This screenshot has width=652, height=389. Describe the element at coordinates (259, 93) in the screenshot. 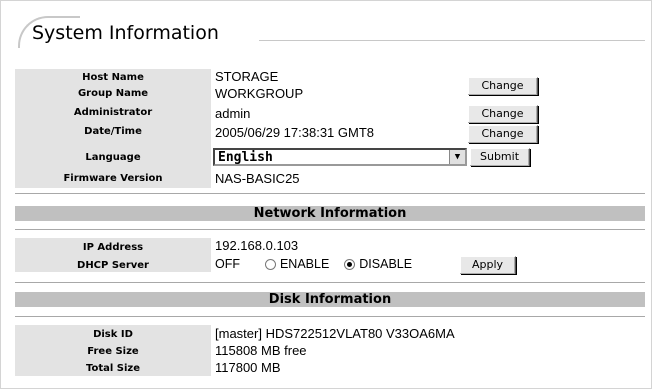

I see `group-name-value: WORKGROUP` at that location.